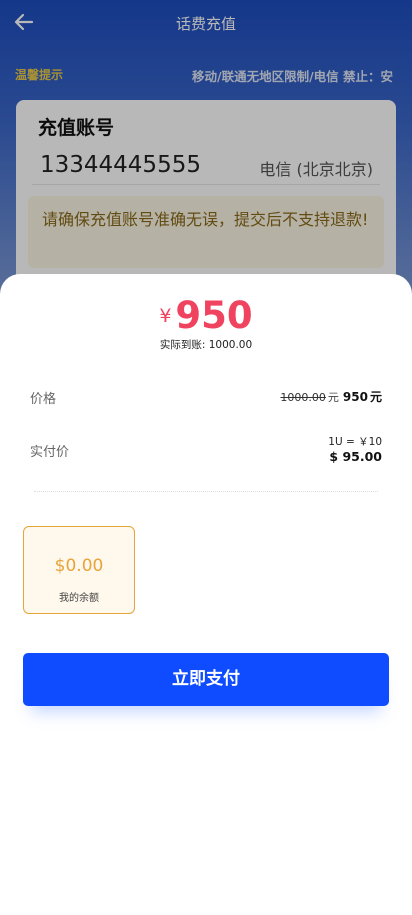 This screenshot has height=915, width=412. What do you see at coordinates (355, 442) in the screenshot?
I see `exchange-rate: 1U = ￥10` at bounding box center [355, 442].